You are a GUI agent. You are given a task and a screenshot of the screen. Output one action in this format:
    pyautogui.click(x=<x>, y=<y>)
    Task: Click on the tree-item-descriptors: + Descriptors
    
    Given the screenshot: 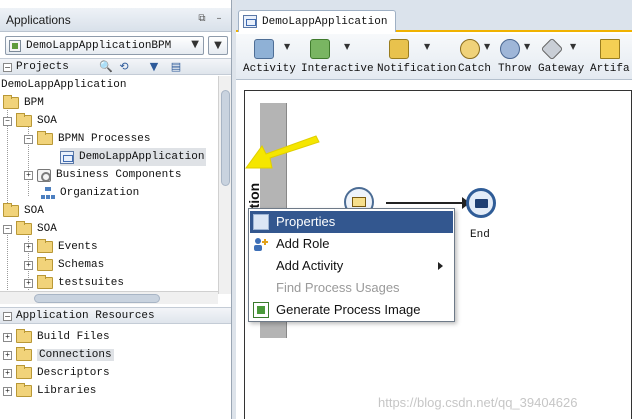 What is the action you would take?
    pyautogui.click(x=56, y=373)
    